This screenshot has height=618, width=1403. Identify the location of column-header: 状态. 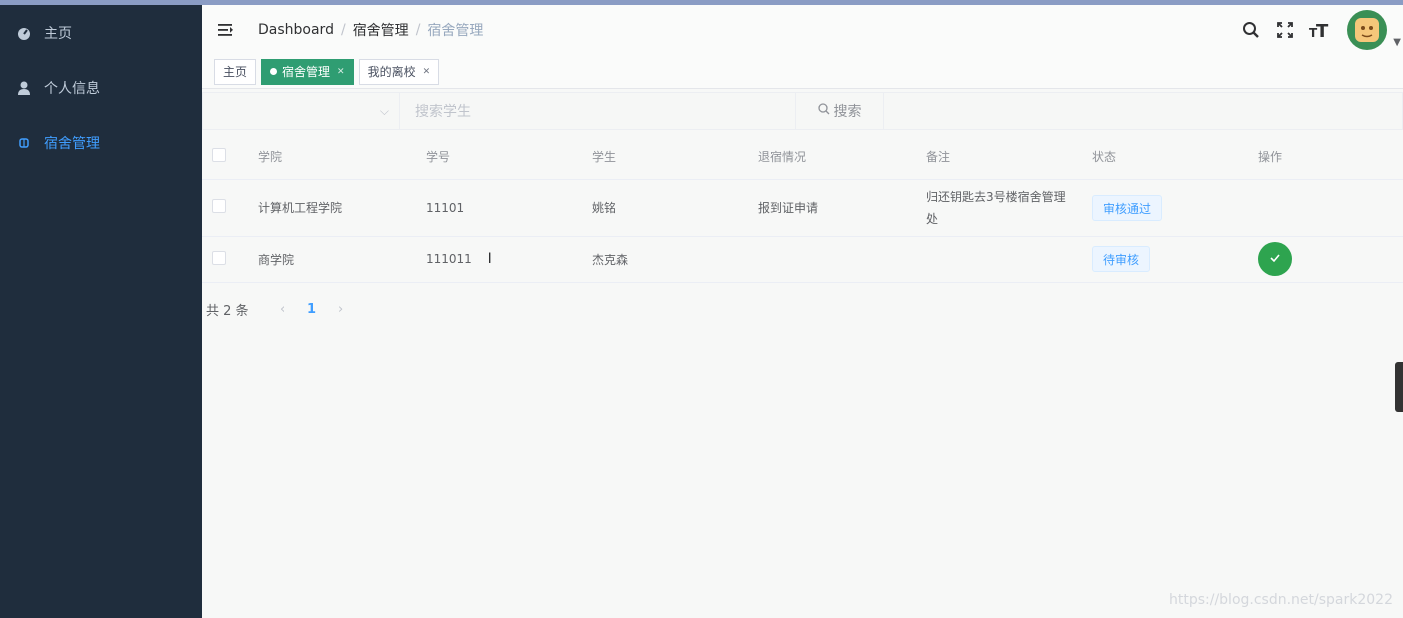
(1175, 157).